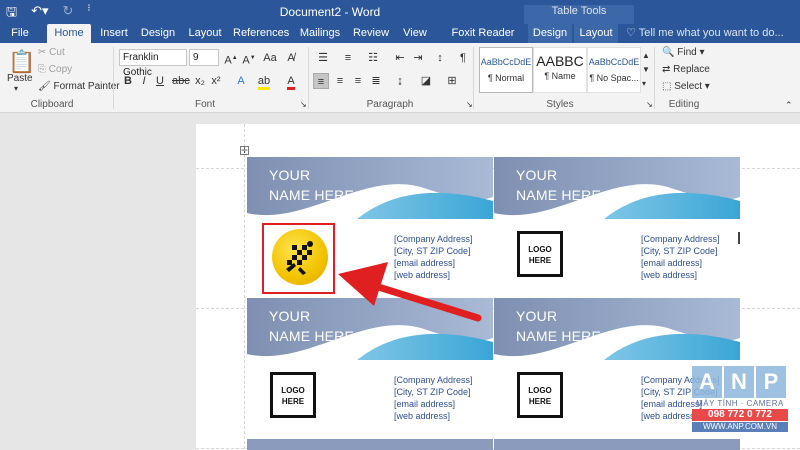  I want to click on align-center-icon: ≡, so click(340, 81).